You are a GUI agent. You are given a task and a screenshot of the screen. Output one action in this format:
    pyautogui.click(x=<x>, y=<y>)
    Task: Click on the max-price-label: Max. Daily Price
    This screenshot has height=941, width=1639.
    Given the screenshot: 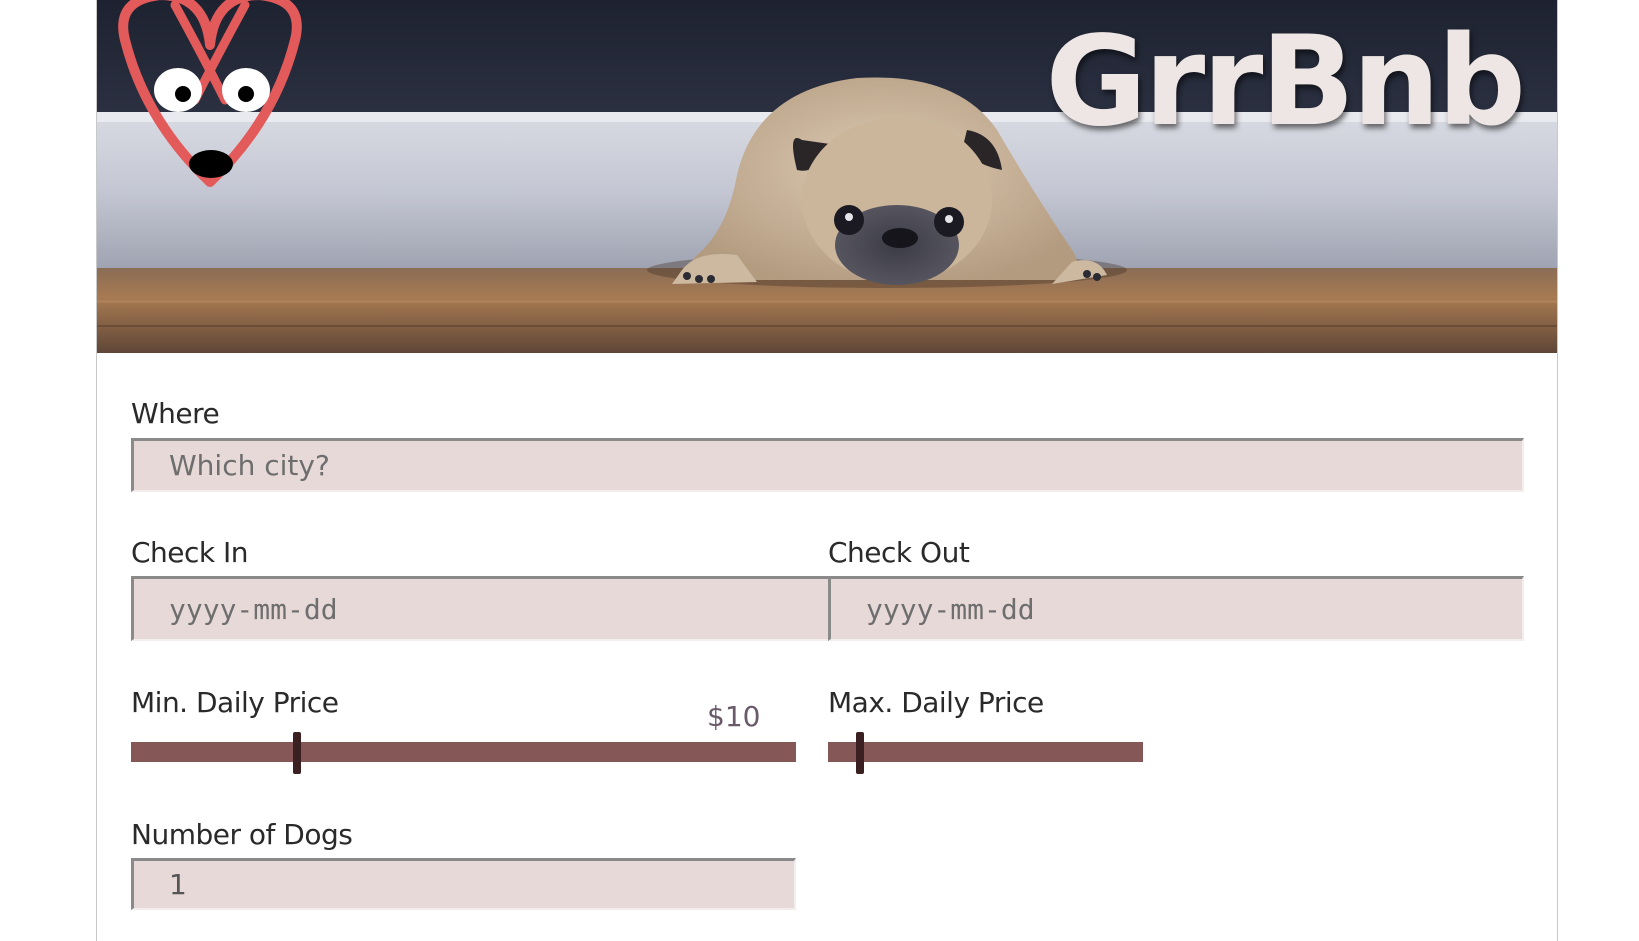 What is the action you would take?
    pyautogui.click(x=936, y=702)
    